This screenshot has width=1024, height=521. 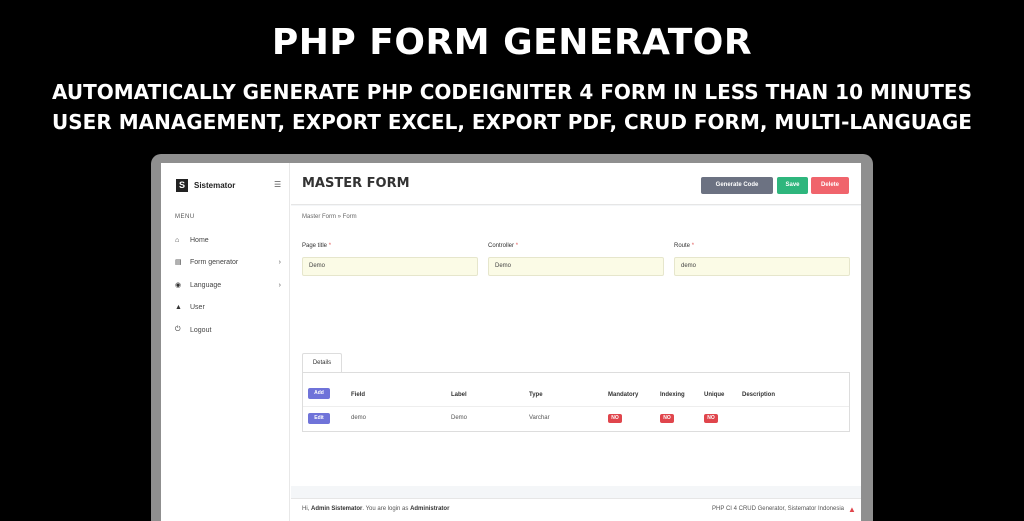 What do you see at coordinates (228, 307) in the screenshot?
I see `sidebar-item-user: ▲ User` at bounding box center [228, 307].